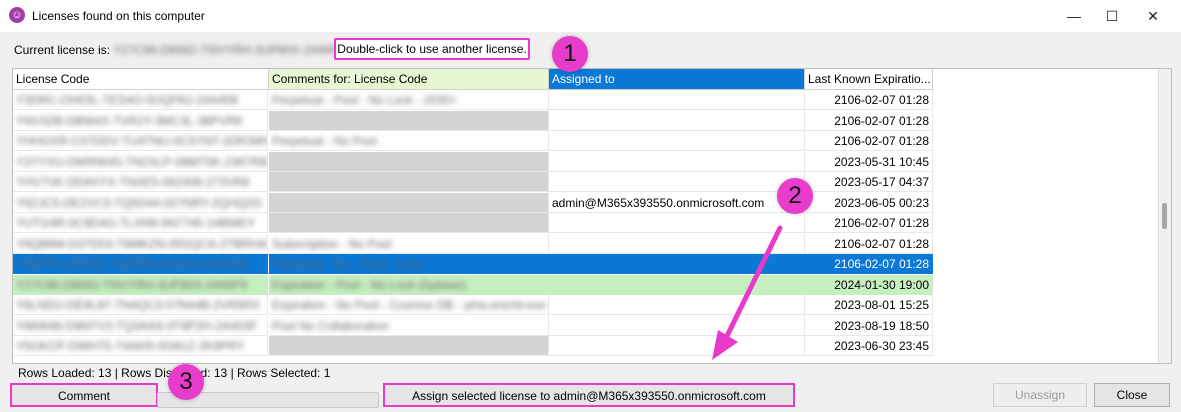 The width and height of the screenshot is (1181, 412). Describe the element at coordinates (747, 292) in the screenshot. I see `annotation-arrow` at that location.